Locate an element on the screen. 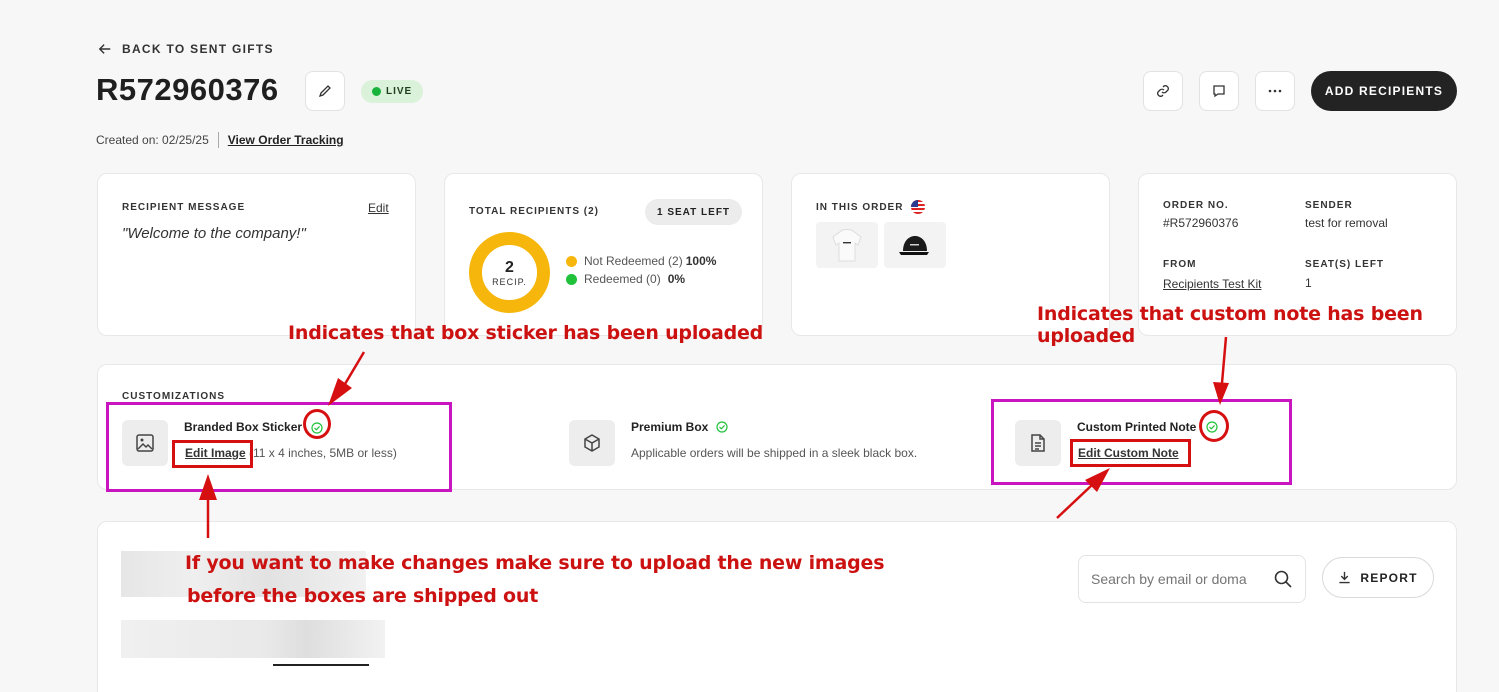 This screenshot has height=692, width=1499. back-link-label: BACK TO SENT GIFTS is located at coordinates (198, 49).